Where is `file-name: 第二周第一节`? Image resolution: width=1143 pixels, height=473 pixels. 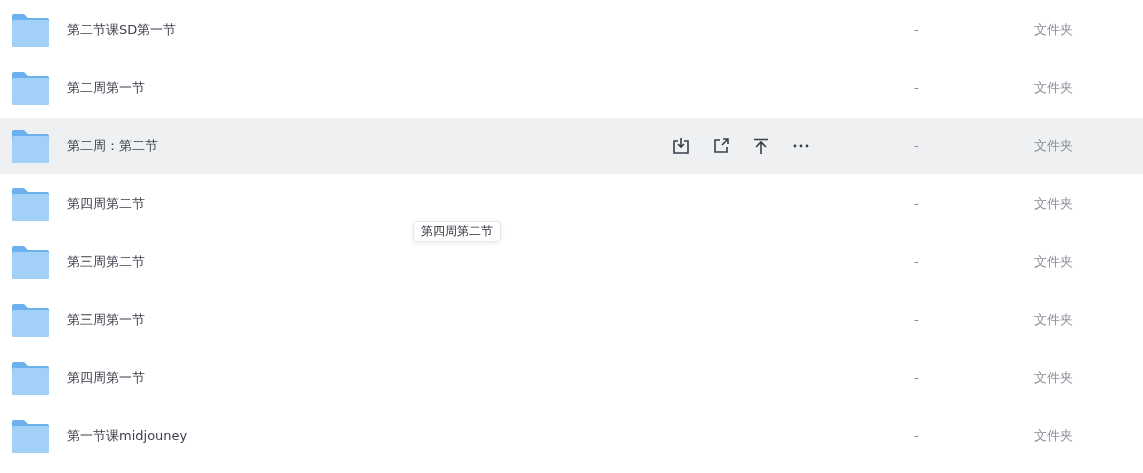 file-name: 第二周第一节 is located at coordinates (106, 88).